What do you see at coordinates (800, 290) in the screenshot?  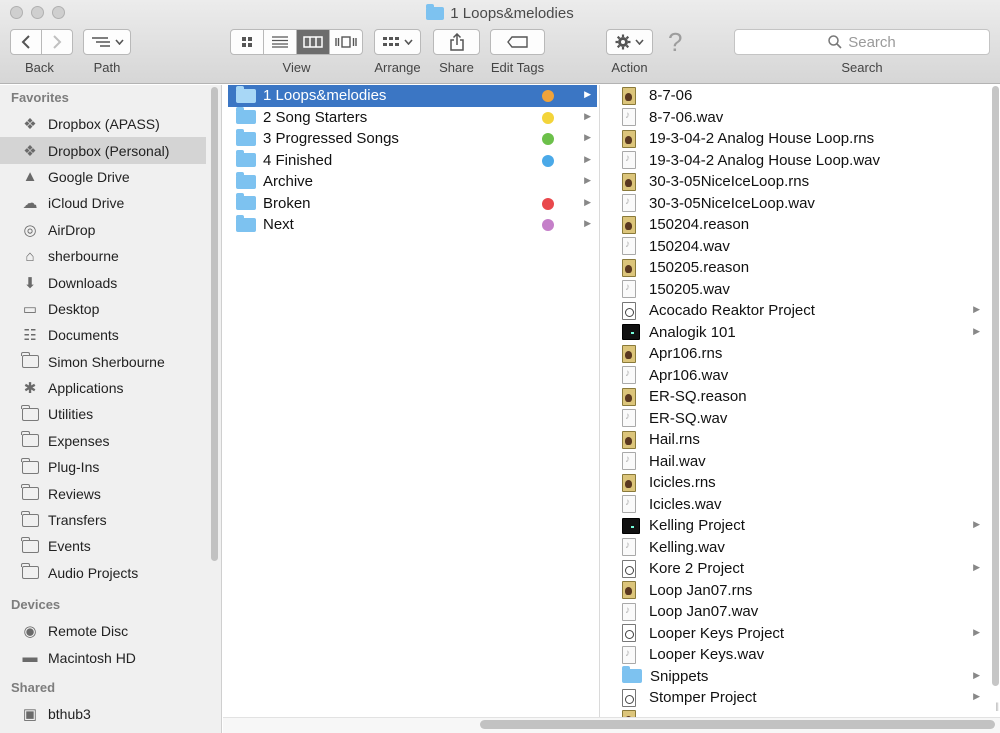 I see `file-row: 150205.wav` at bounding box center [800, 290].